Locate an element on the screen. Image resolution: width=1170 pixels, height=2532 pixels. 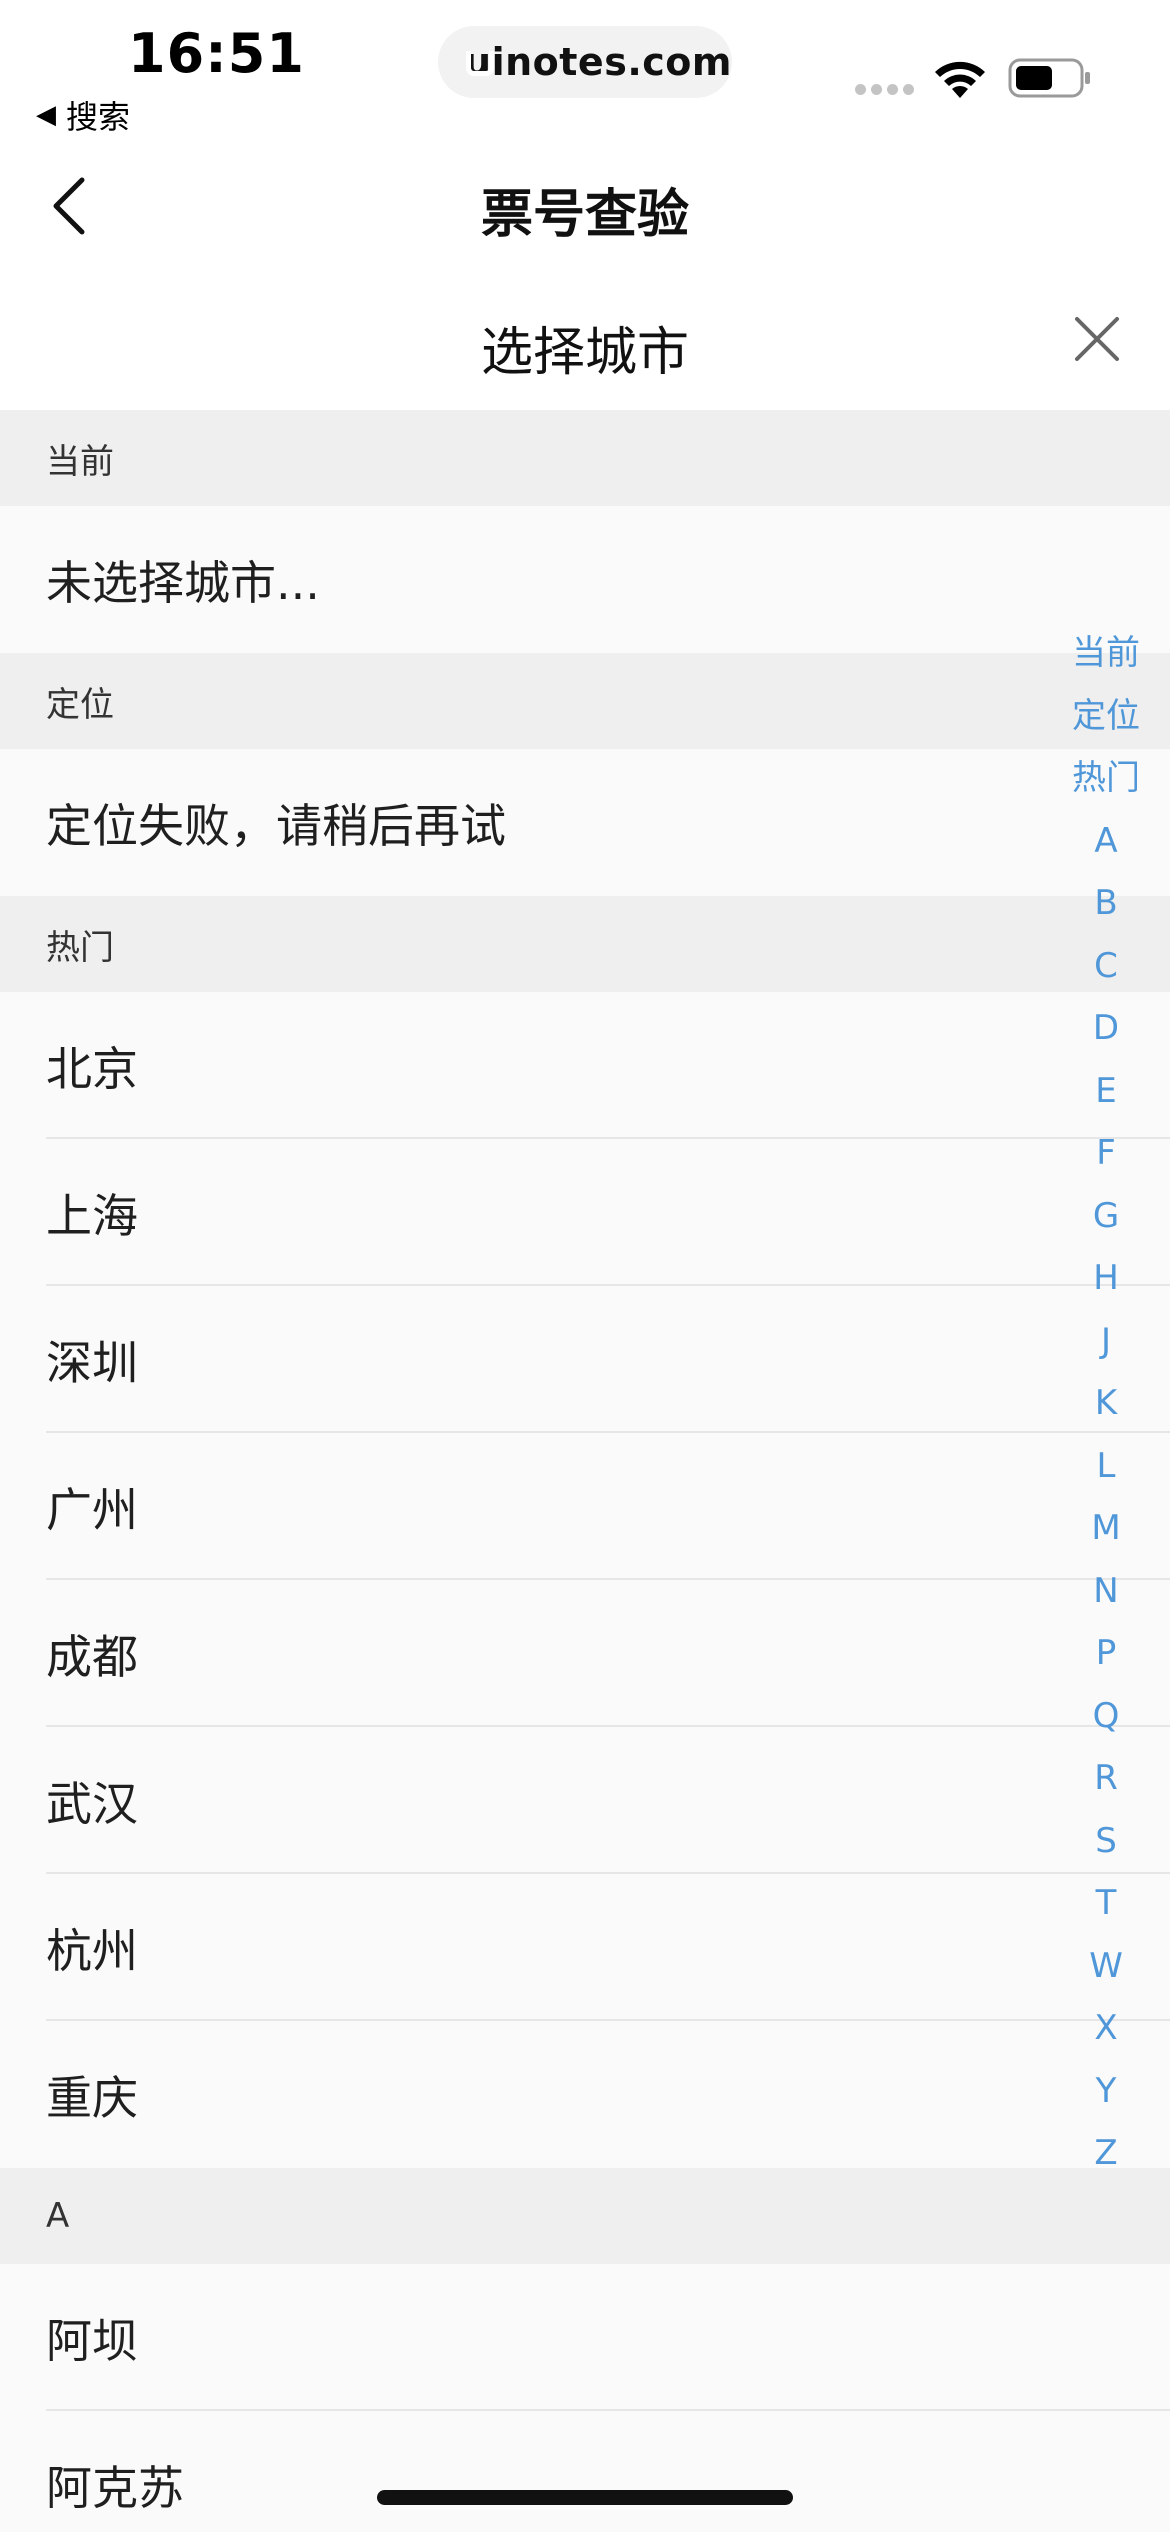
battery-icon is located at coordinates (1049, 78).